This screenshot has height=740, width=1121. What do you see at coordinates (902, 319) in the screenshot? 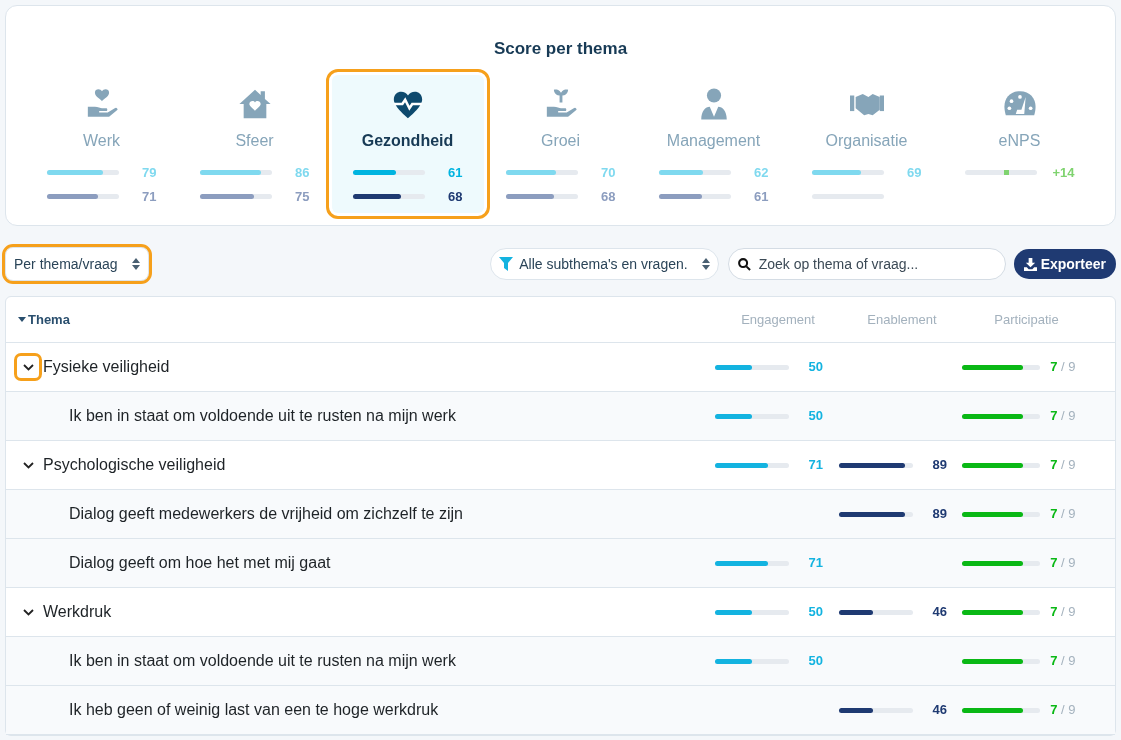
I see `column-header: Enablement` at bounding box center [902, 319].